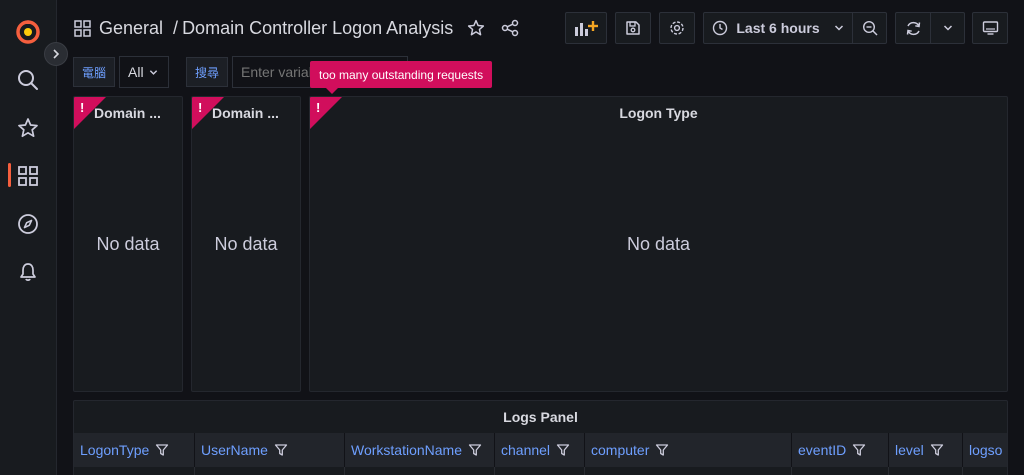  What do you see at coordinates (28, 128) in the screenshot?
I see `starred-icon` at bounding box center [28, 128].